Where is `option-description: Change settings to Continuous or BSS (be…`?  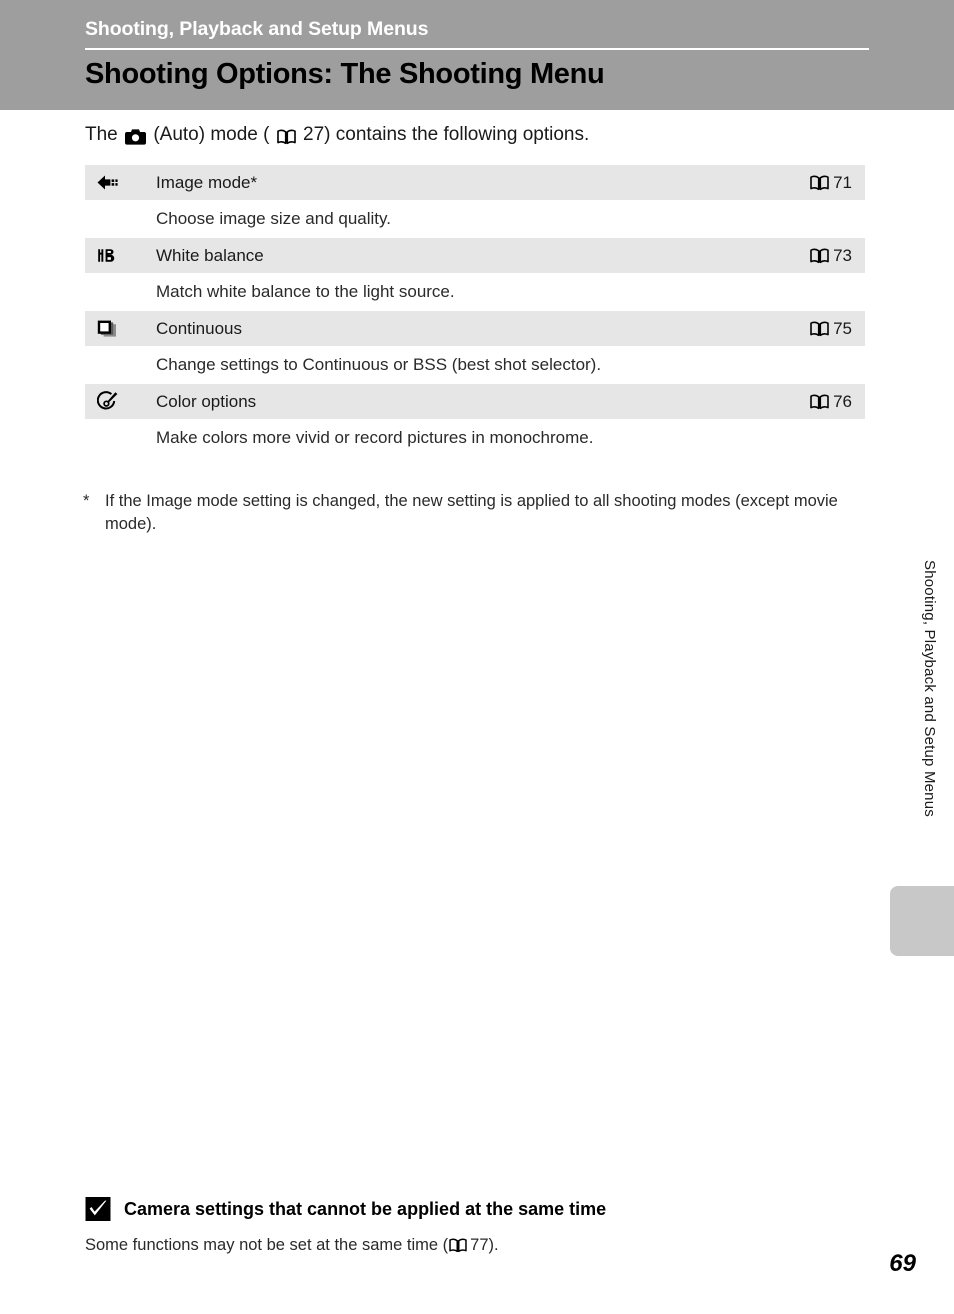
option-description: Change settings to Continuous or BSS (be… is located at coordinates (475, 365).